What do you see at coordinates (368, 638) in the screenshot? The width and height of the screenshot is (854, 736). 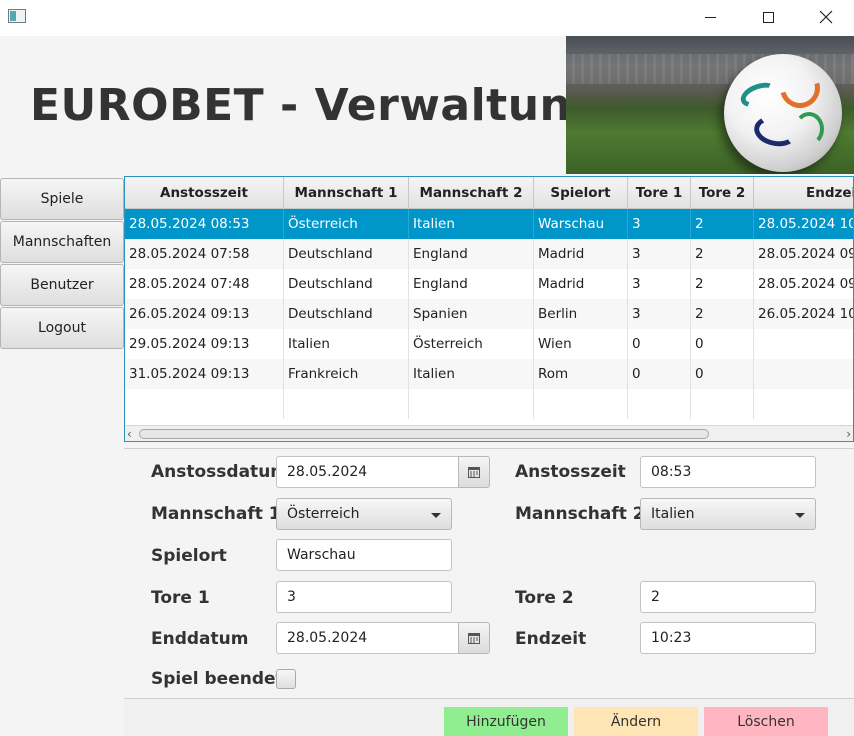 I see `enddatum-field: 28.05.2024` at bounding box center [368, 638].